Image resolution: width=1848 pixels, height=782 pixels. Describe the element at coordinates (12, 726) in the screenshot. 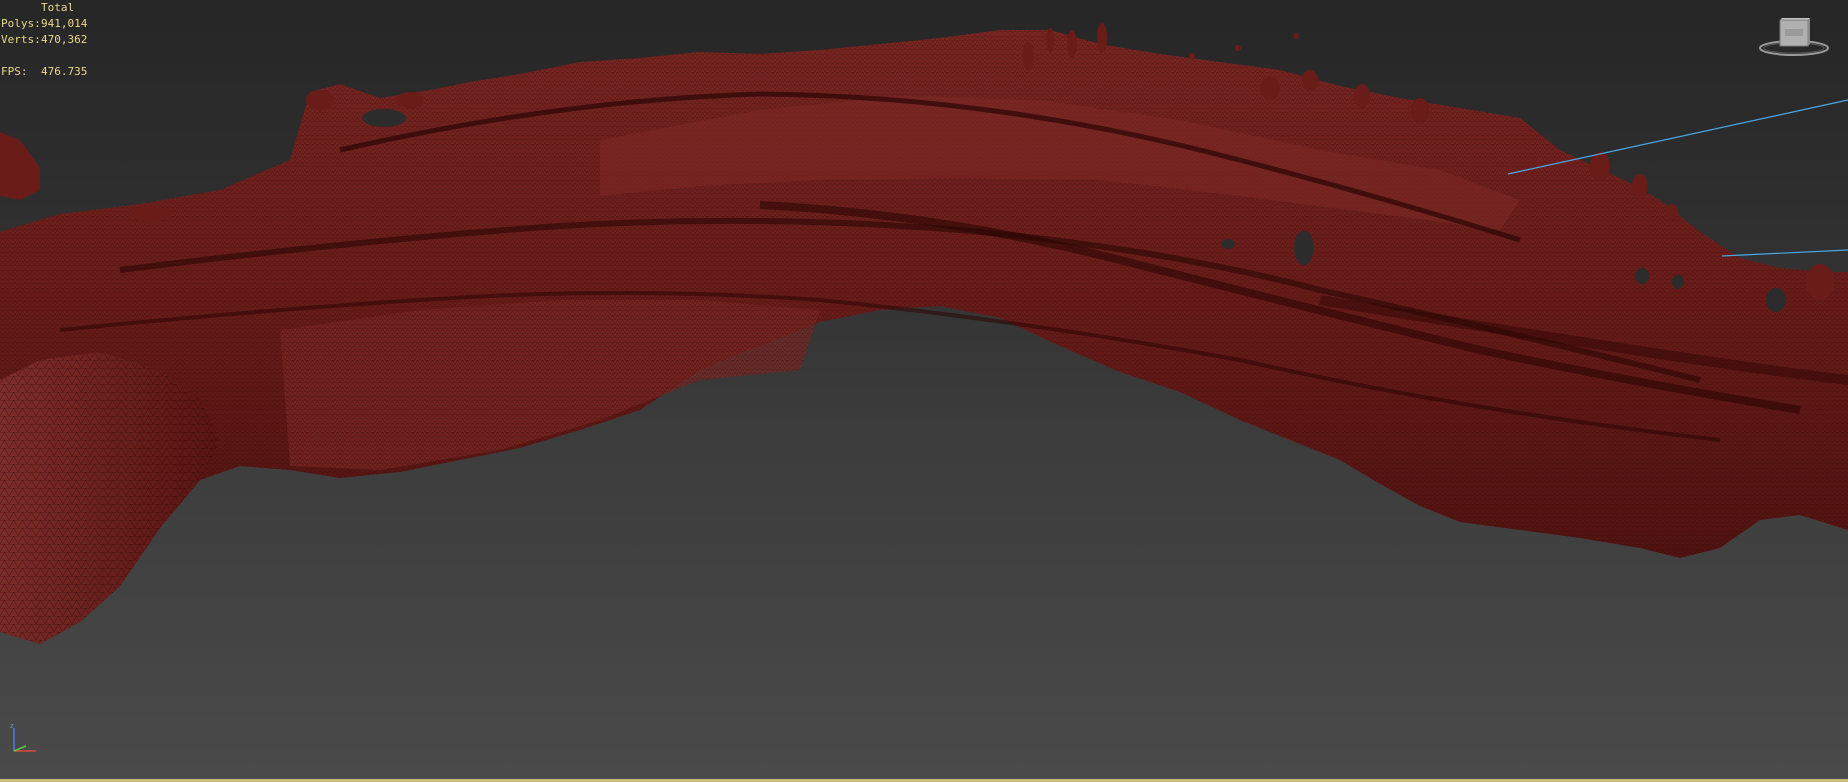

I see `axis-z-label: z` at that location.